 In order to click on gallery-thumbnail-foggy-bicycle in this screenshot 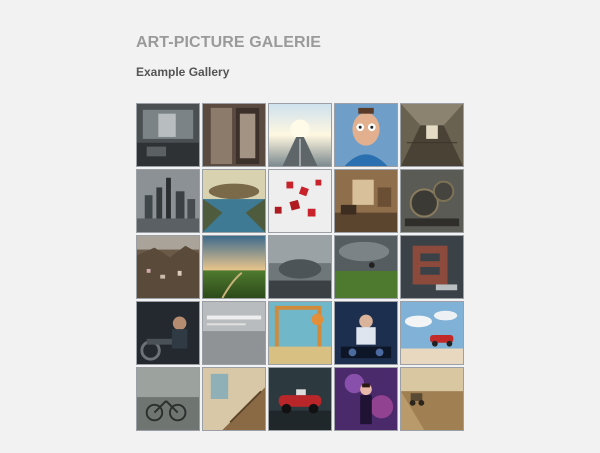, I will do `click(168, 399)`.